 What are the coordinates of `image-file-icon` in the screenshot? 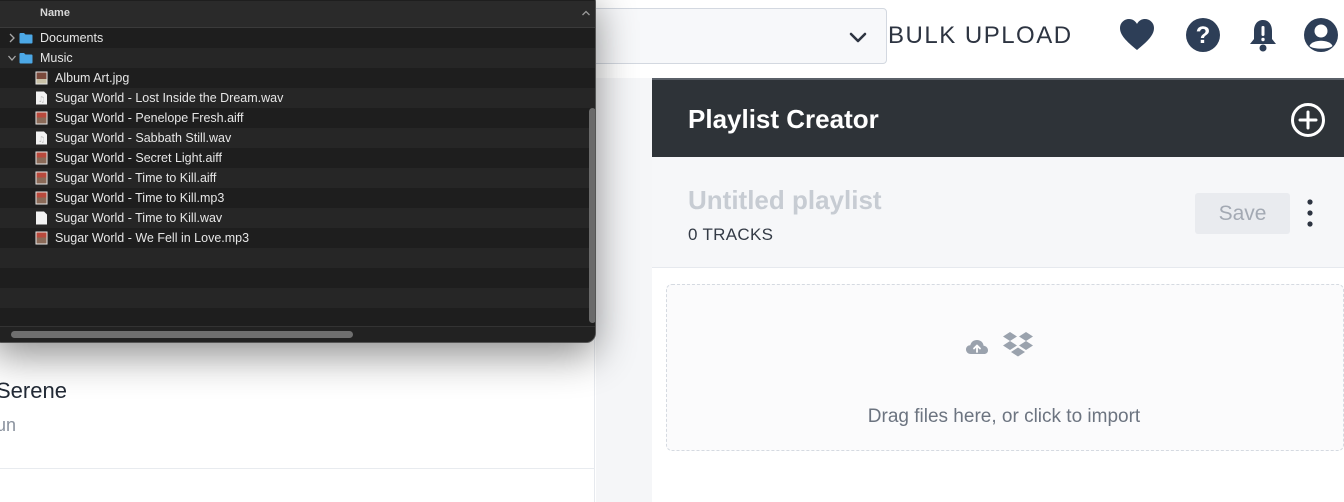 It's located at (41, 78).